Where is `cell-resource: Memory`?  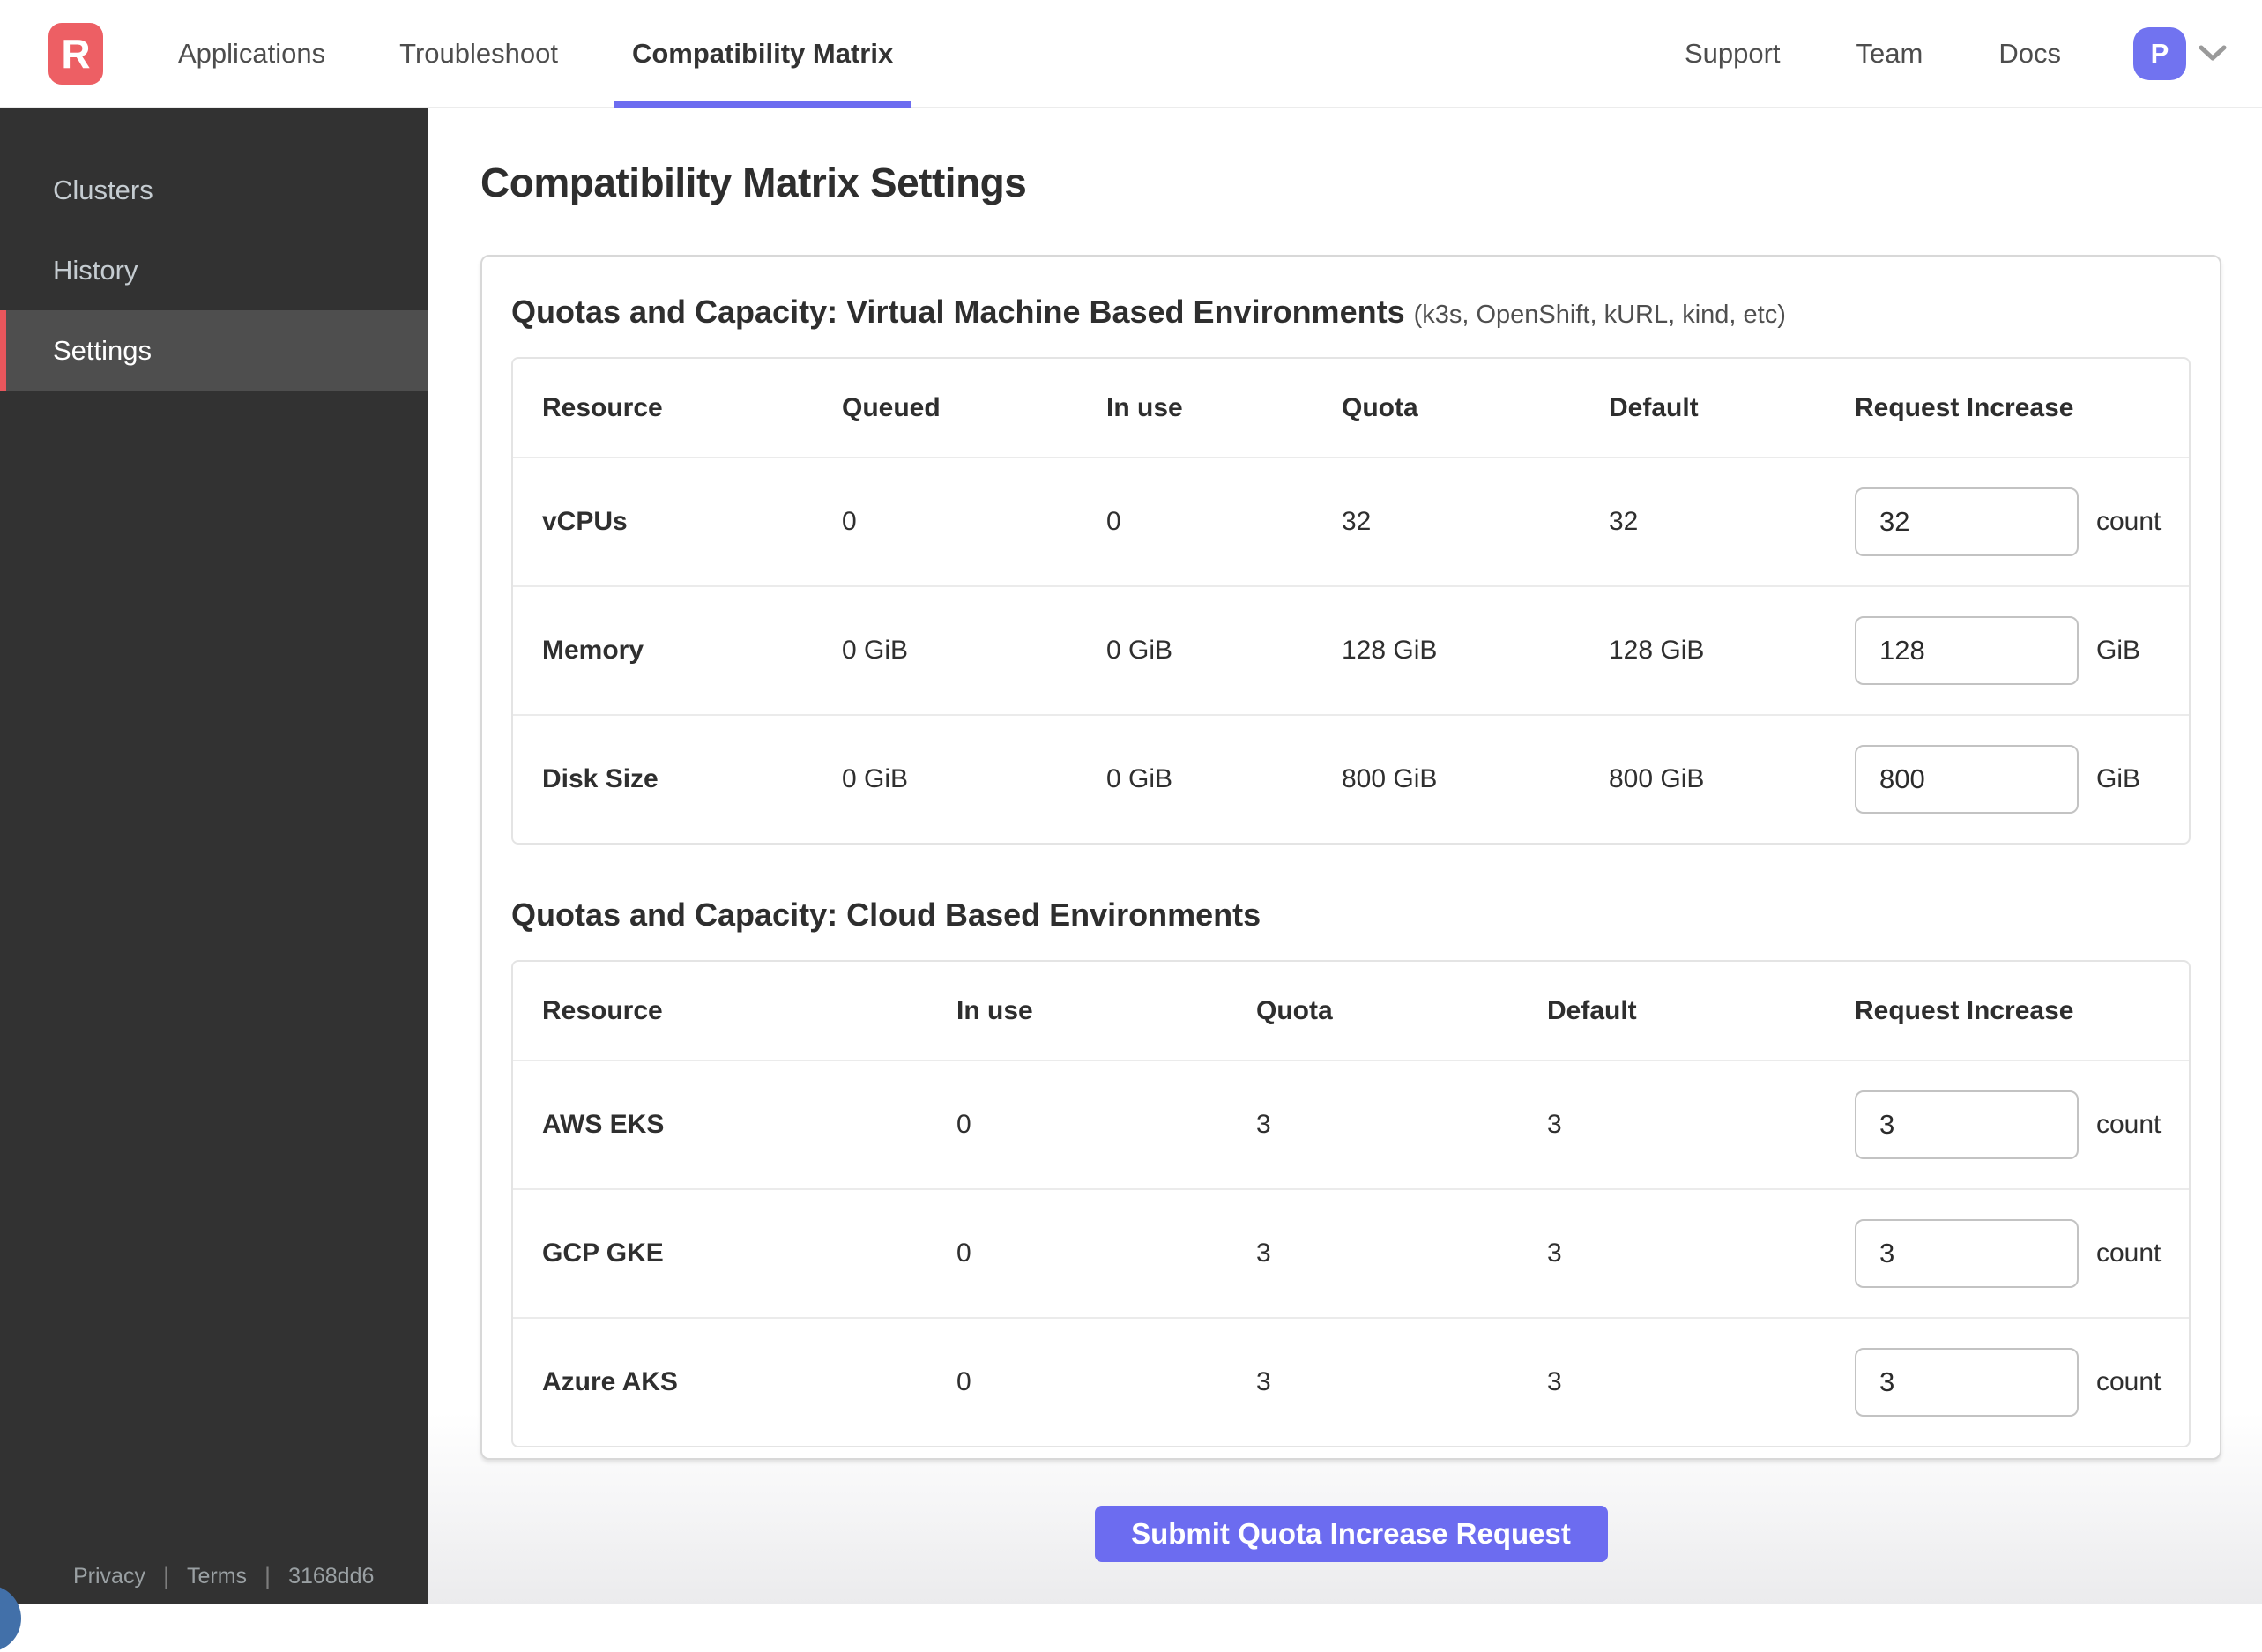
cell-resource: Memory is located at coordinates (593, 650).